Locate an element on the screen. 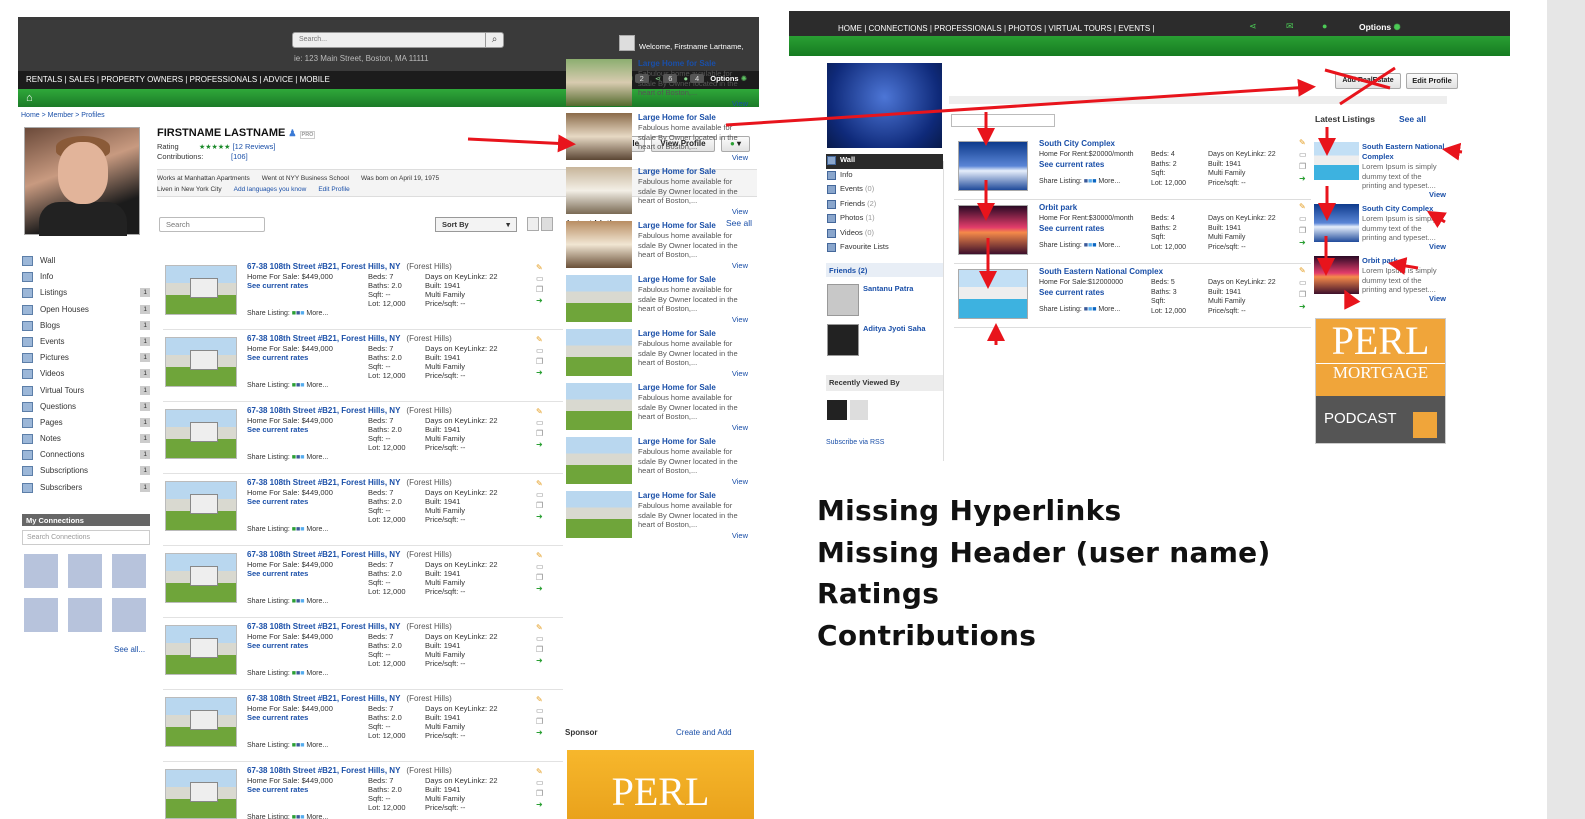  search-input: Search... ⌕ is located at coordinates (398, 40).